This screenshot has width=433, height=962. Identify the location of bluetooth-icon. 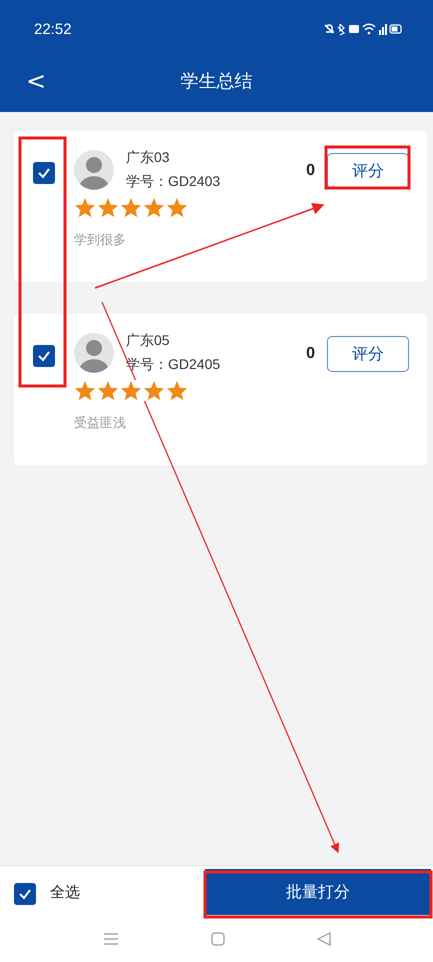
(341, 29).